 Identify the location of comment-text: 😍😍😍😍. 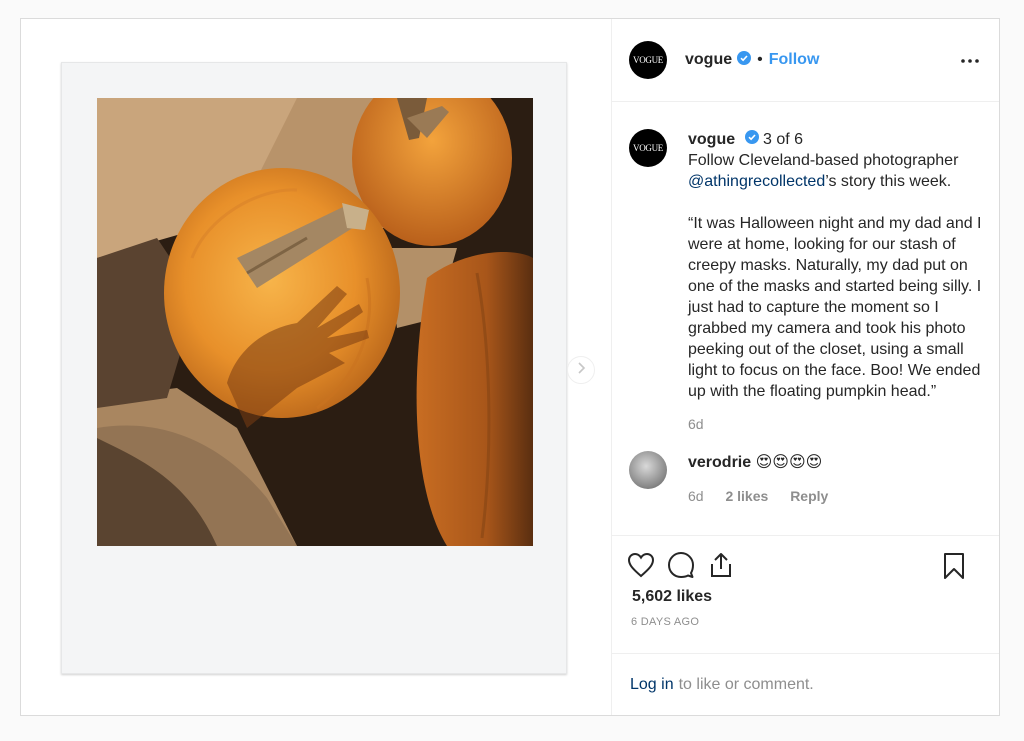
(789, 463).